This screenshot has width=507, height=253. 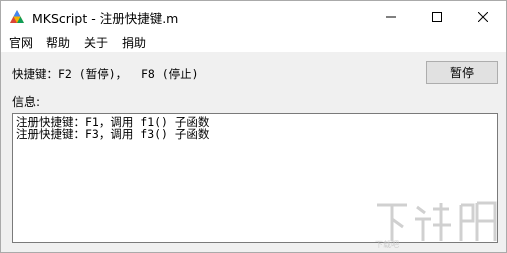 What do you see at coordinates (105, 18) in the screenshot?
I see `window-title: MKScript - 注册快捷键.m` at bounding box center [105, 18].